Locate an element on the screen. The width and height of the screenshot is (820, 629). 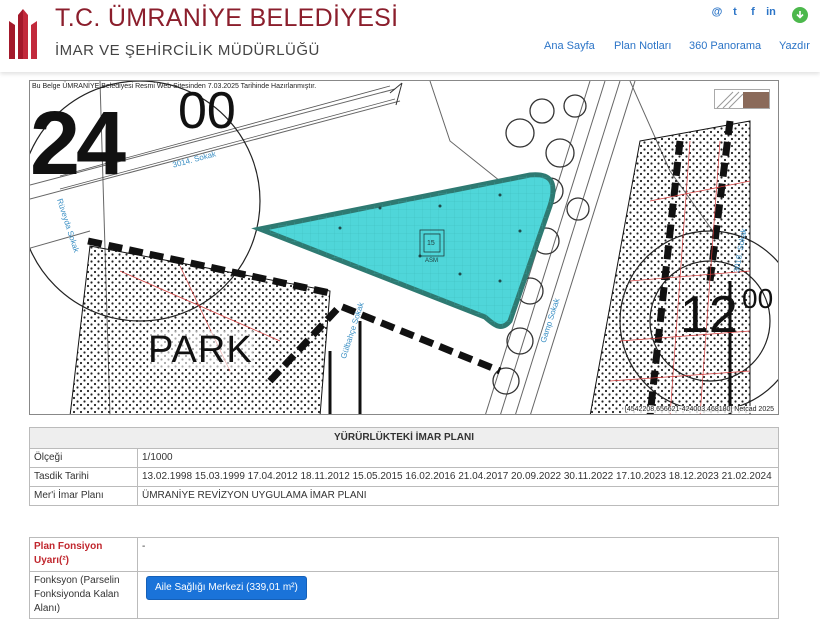
map-grid-superscript-right: 00 is located at coordinates (758, 298).